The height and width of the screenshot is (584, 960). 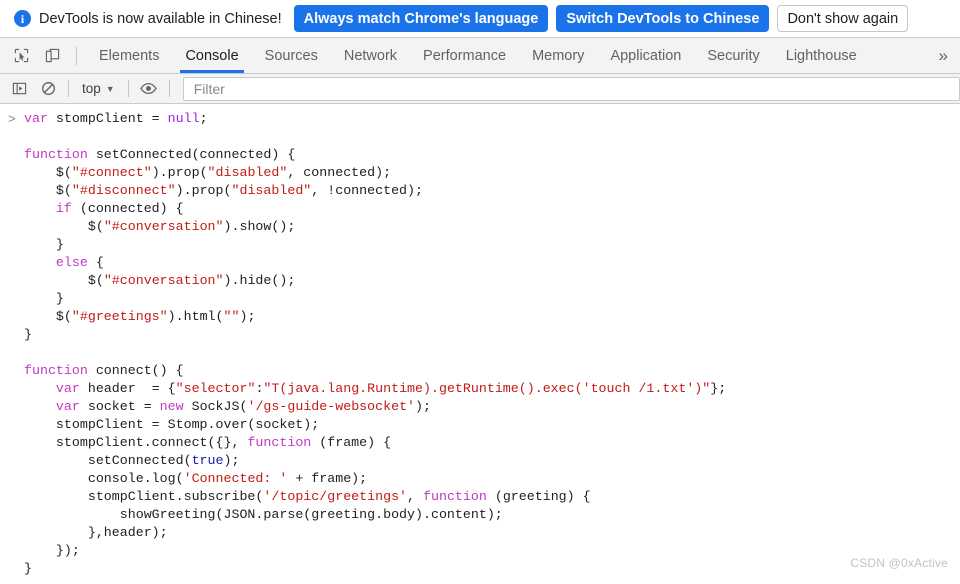 I want to click on tab-network: Network, so click(x=370, y=55).